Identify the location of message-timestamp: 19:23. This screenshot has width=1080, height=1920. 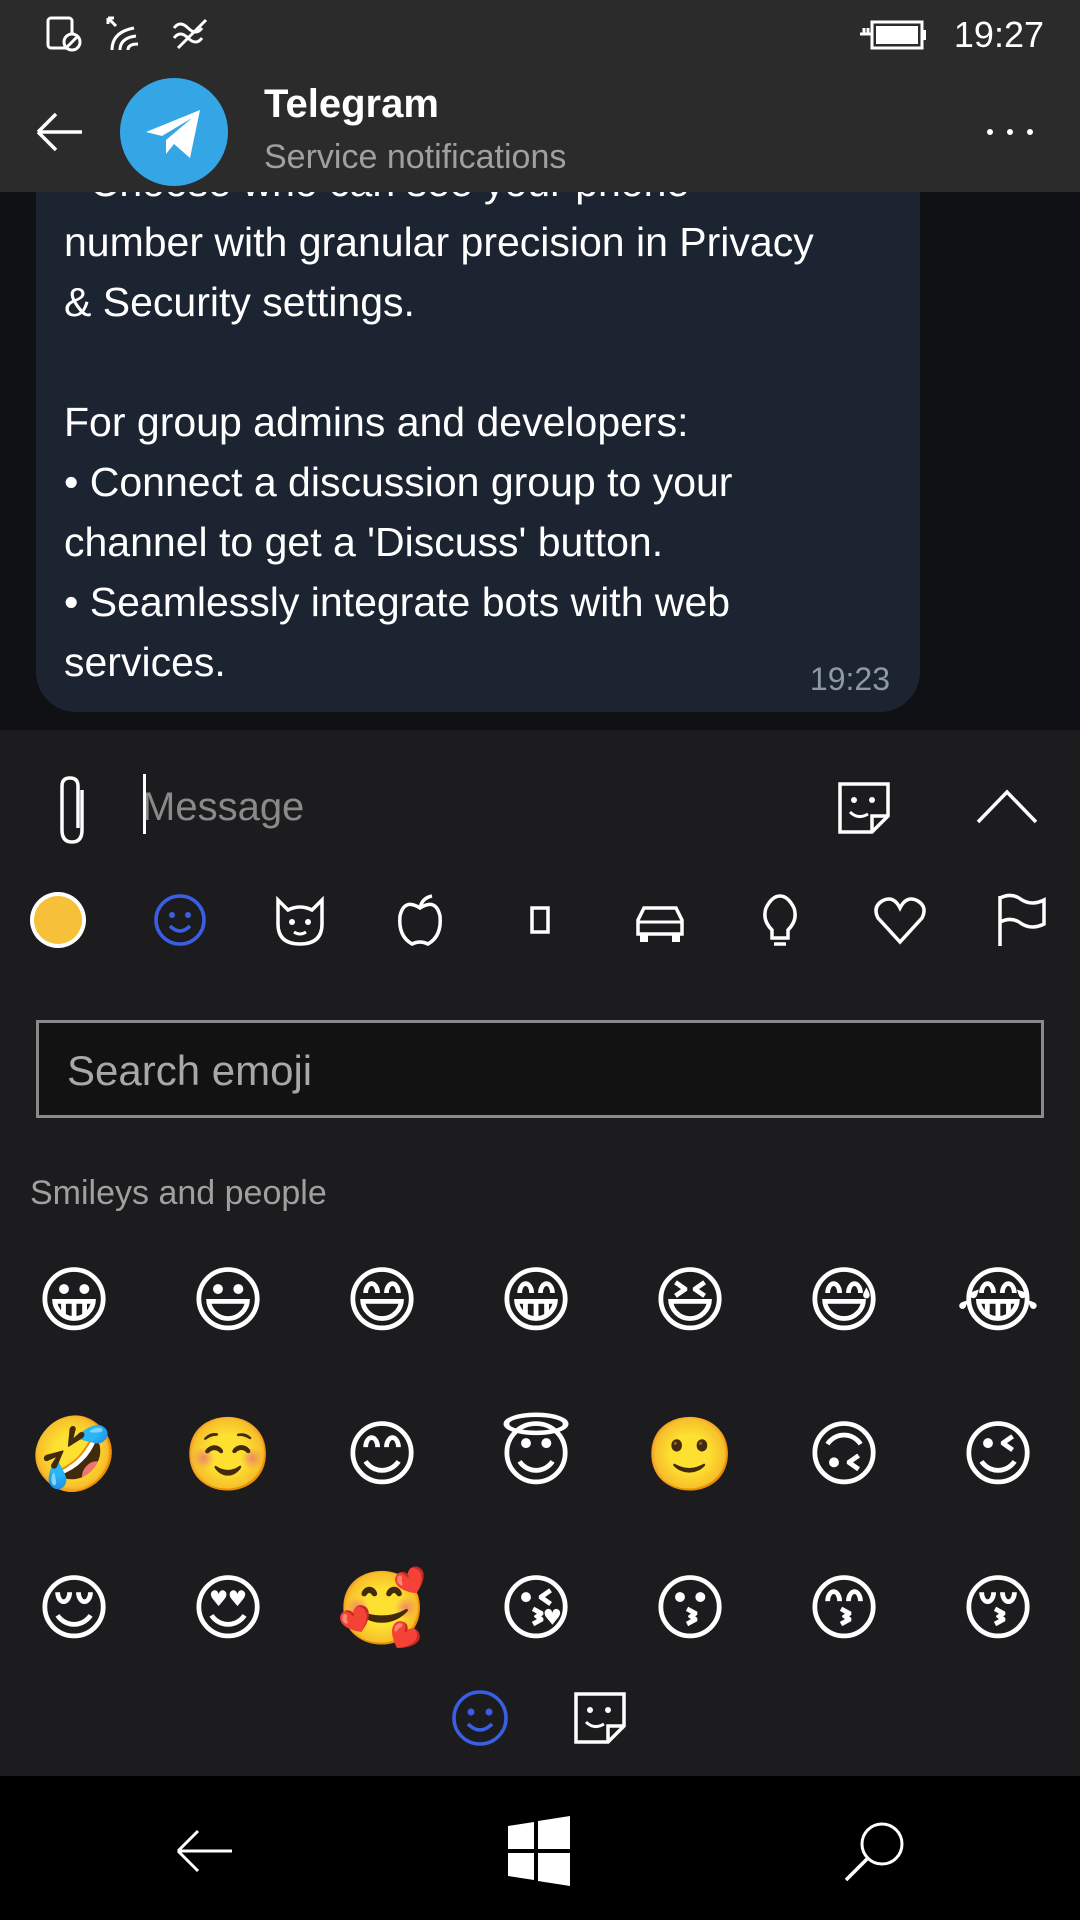
(849, 679).